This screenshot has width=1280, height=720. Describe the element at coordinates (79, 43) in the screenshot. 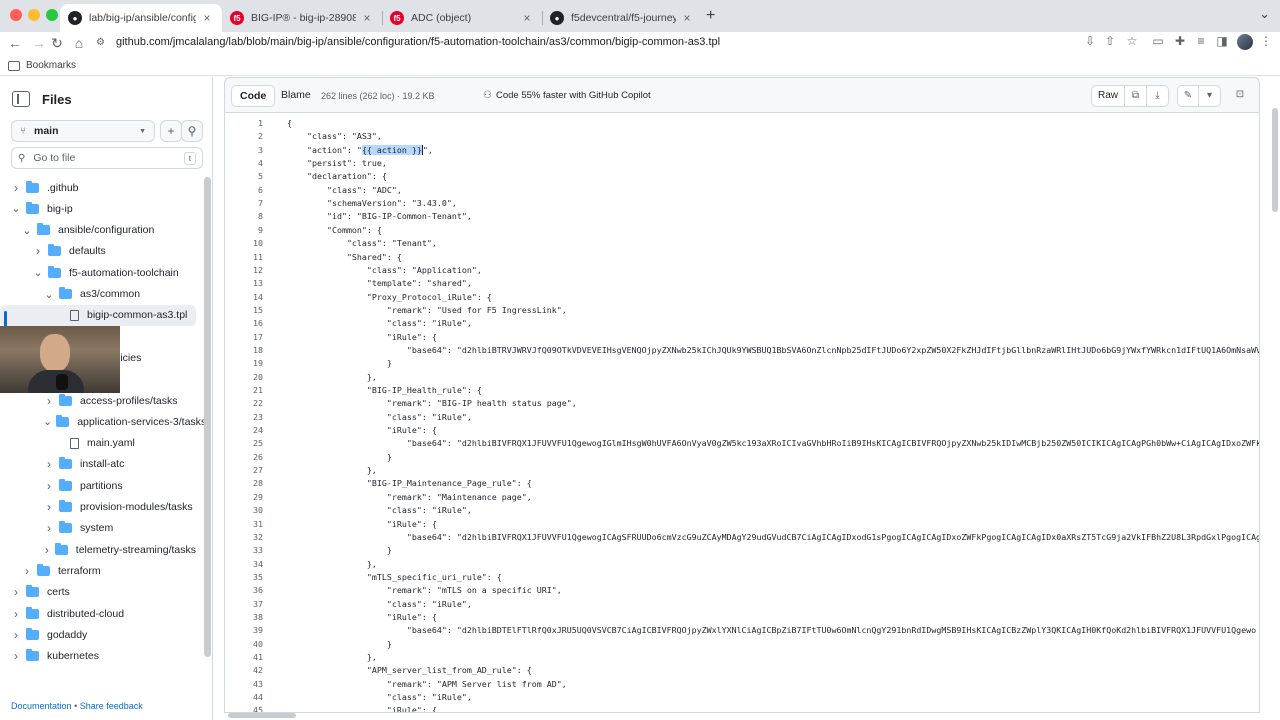

I see `home-icon: ⌂` at that location.